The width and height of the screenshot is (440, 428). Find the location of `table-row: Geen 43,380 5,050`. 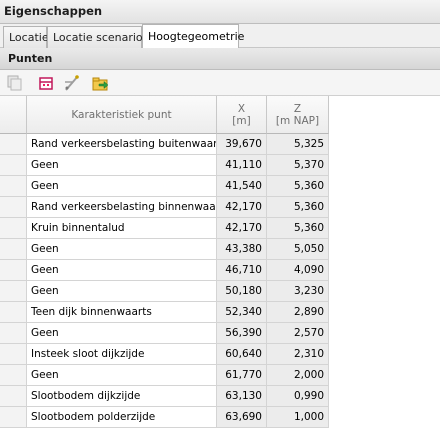

table-row: Geen 43,380 5,050 is located at coordinates (220, 249).